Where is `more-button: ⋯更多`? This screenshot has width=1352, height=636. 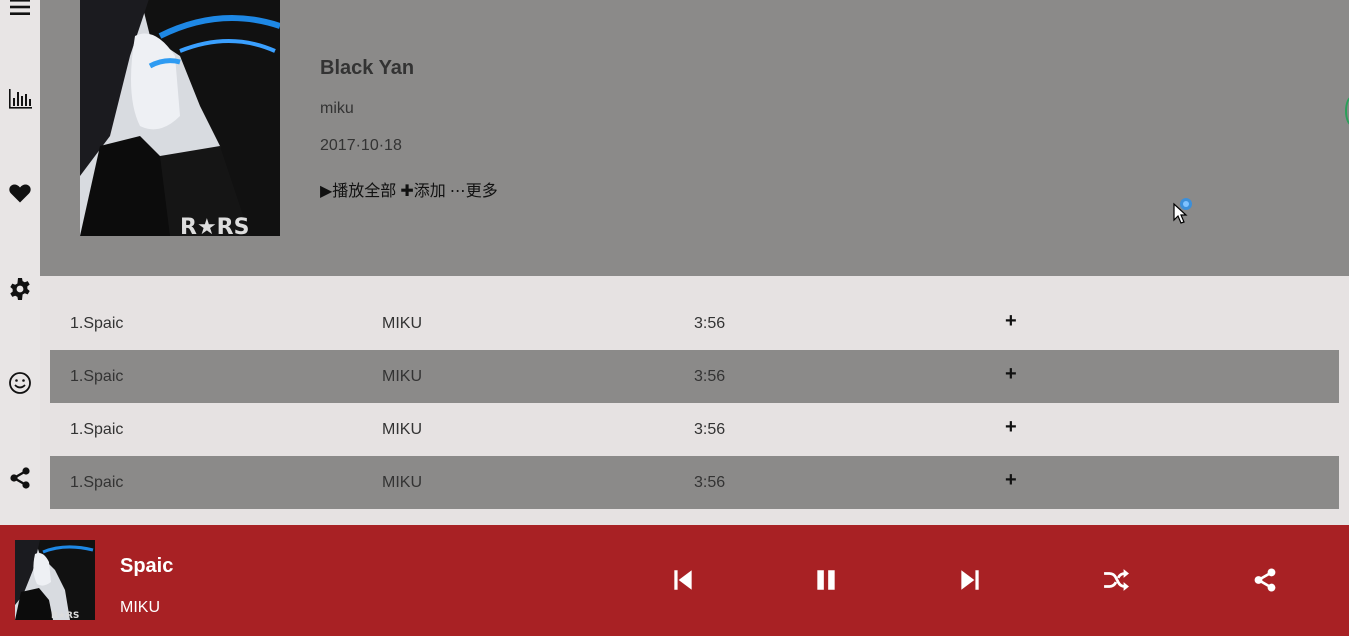
more-button: ⋯更多 is located at coordinates (474, 189).